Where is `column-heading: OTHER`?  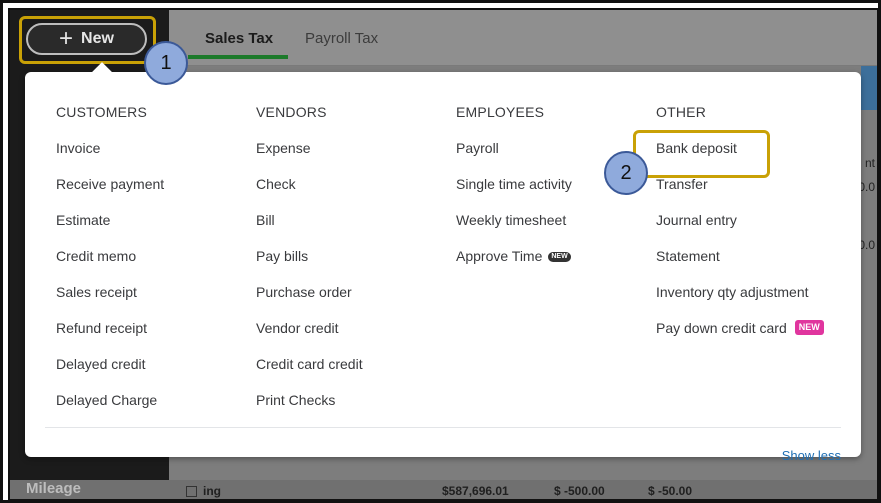
column-heading: OTHER is located at coordinates (681, 112).